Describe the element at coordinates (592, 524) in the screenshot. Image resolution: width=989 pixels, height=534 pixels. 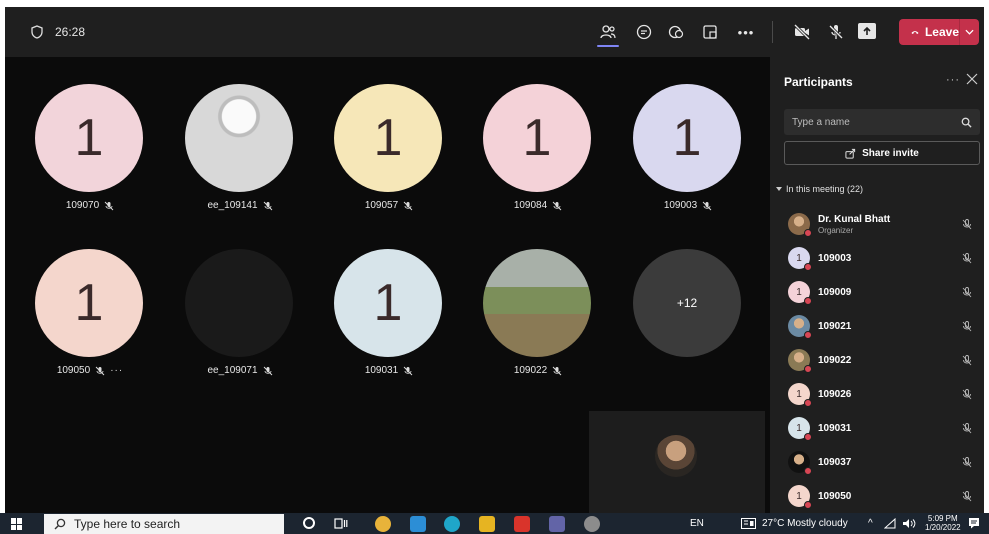
I see `chrome-alt-icon` at that location.